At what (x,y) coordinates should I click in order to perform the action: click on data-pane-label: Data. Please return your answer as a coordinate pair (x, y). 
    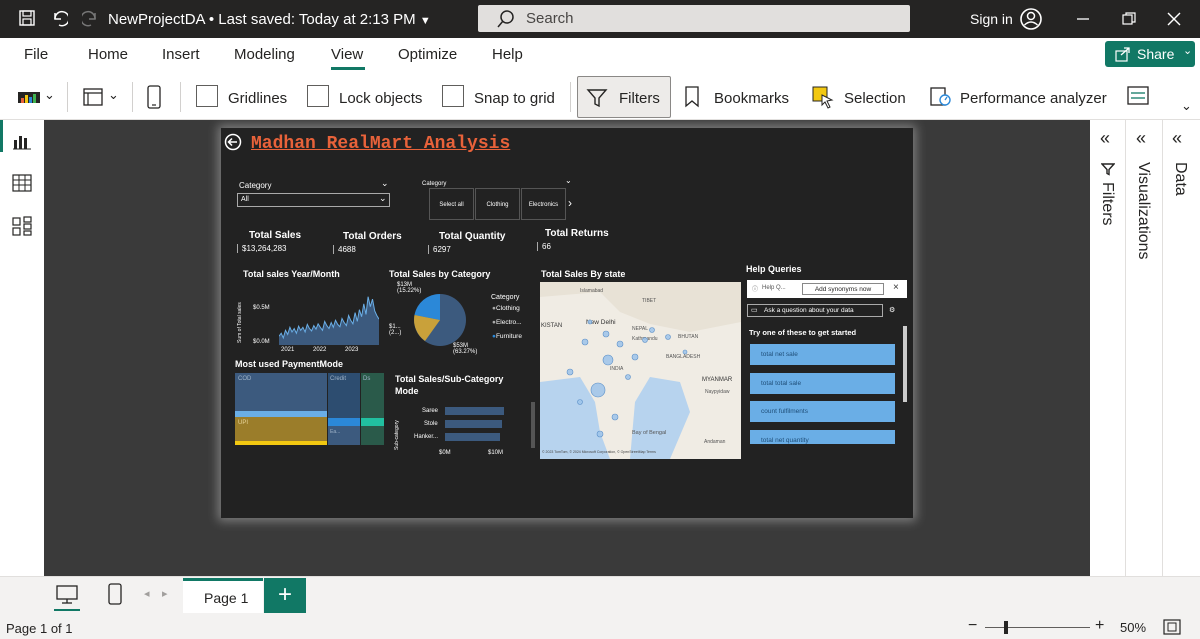
    Looking at the image, I should click on (1180, 179).